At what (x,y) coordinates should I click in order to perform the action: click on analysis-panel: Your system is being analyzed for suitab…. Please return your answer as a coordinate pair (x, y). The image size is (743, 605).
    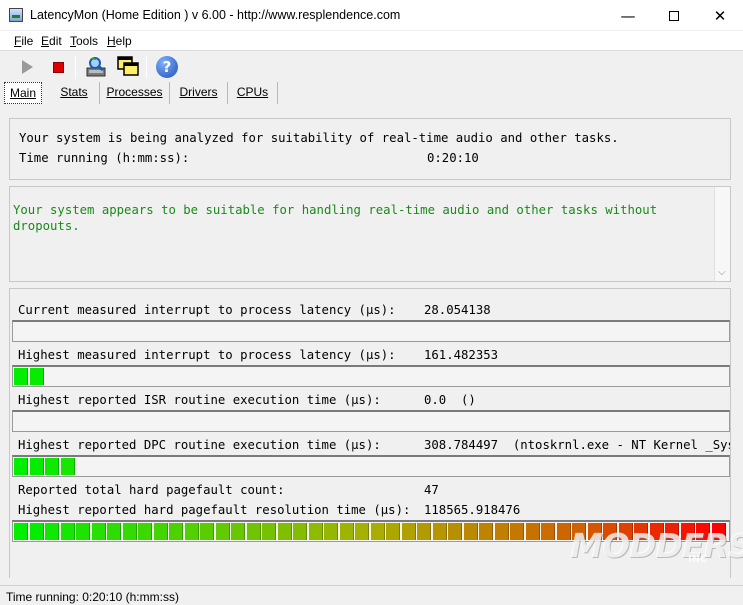
    Looking at the image, I should click on (370, 149).